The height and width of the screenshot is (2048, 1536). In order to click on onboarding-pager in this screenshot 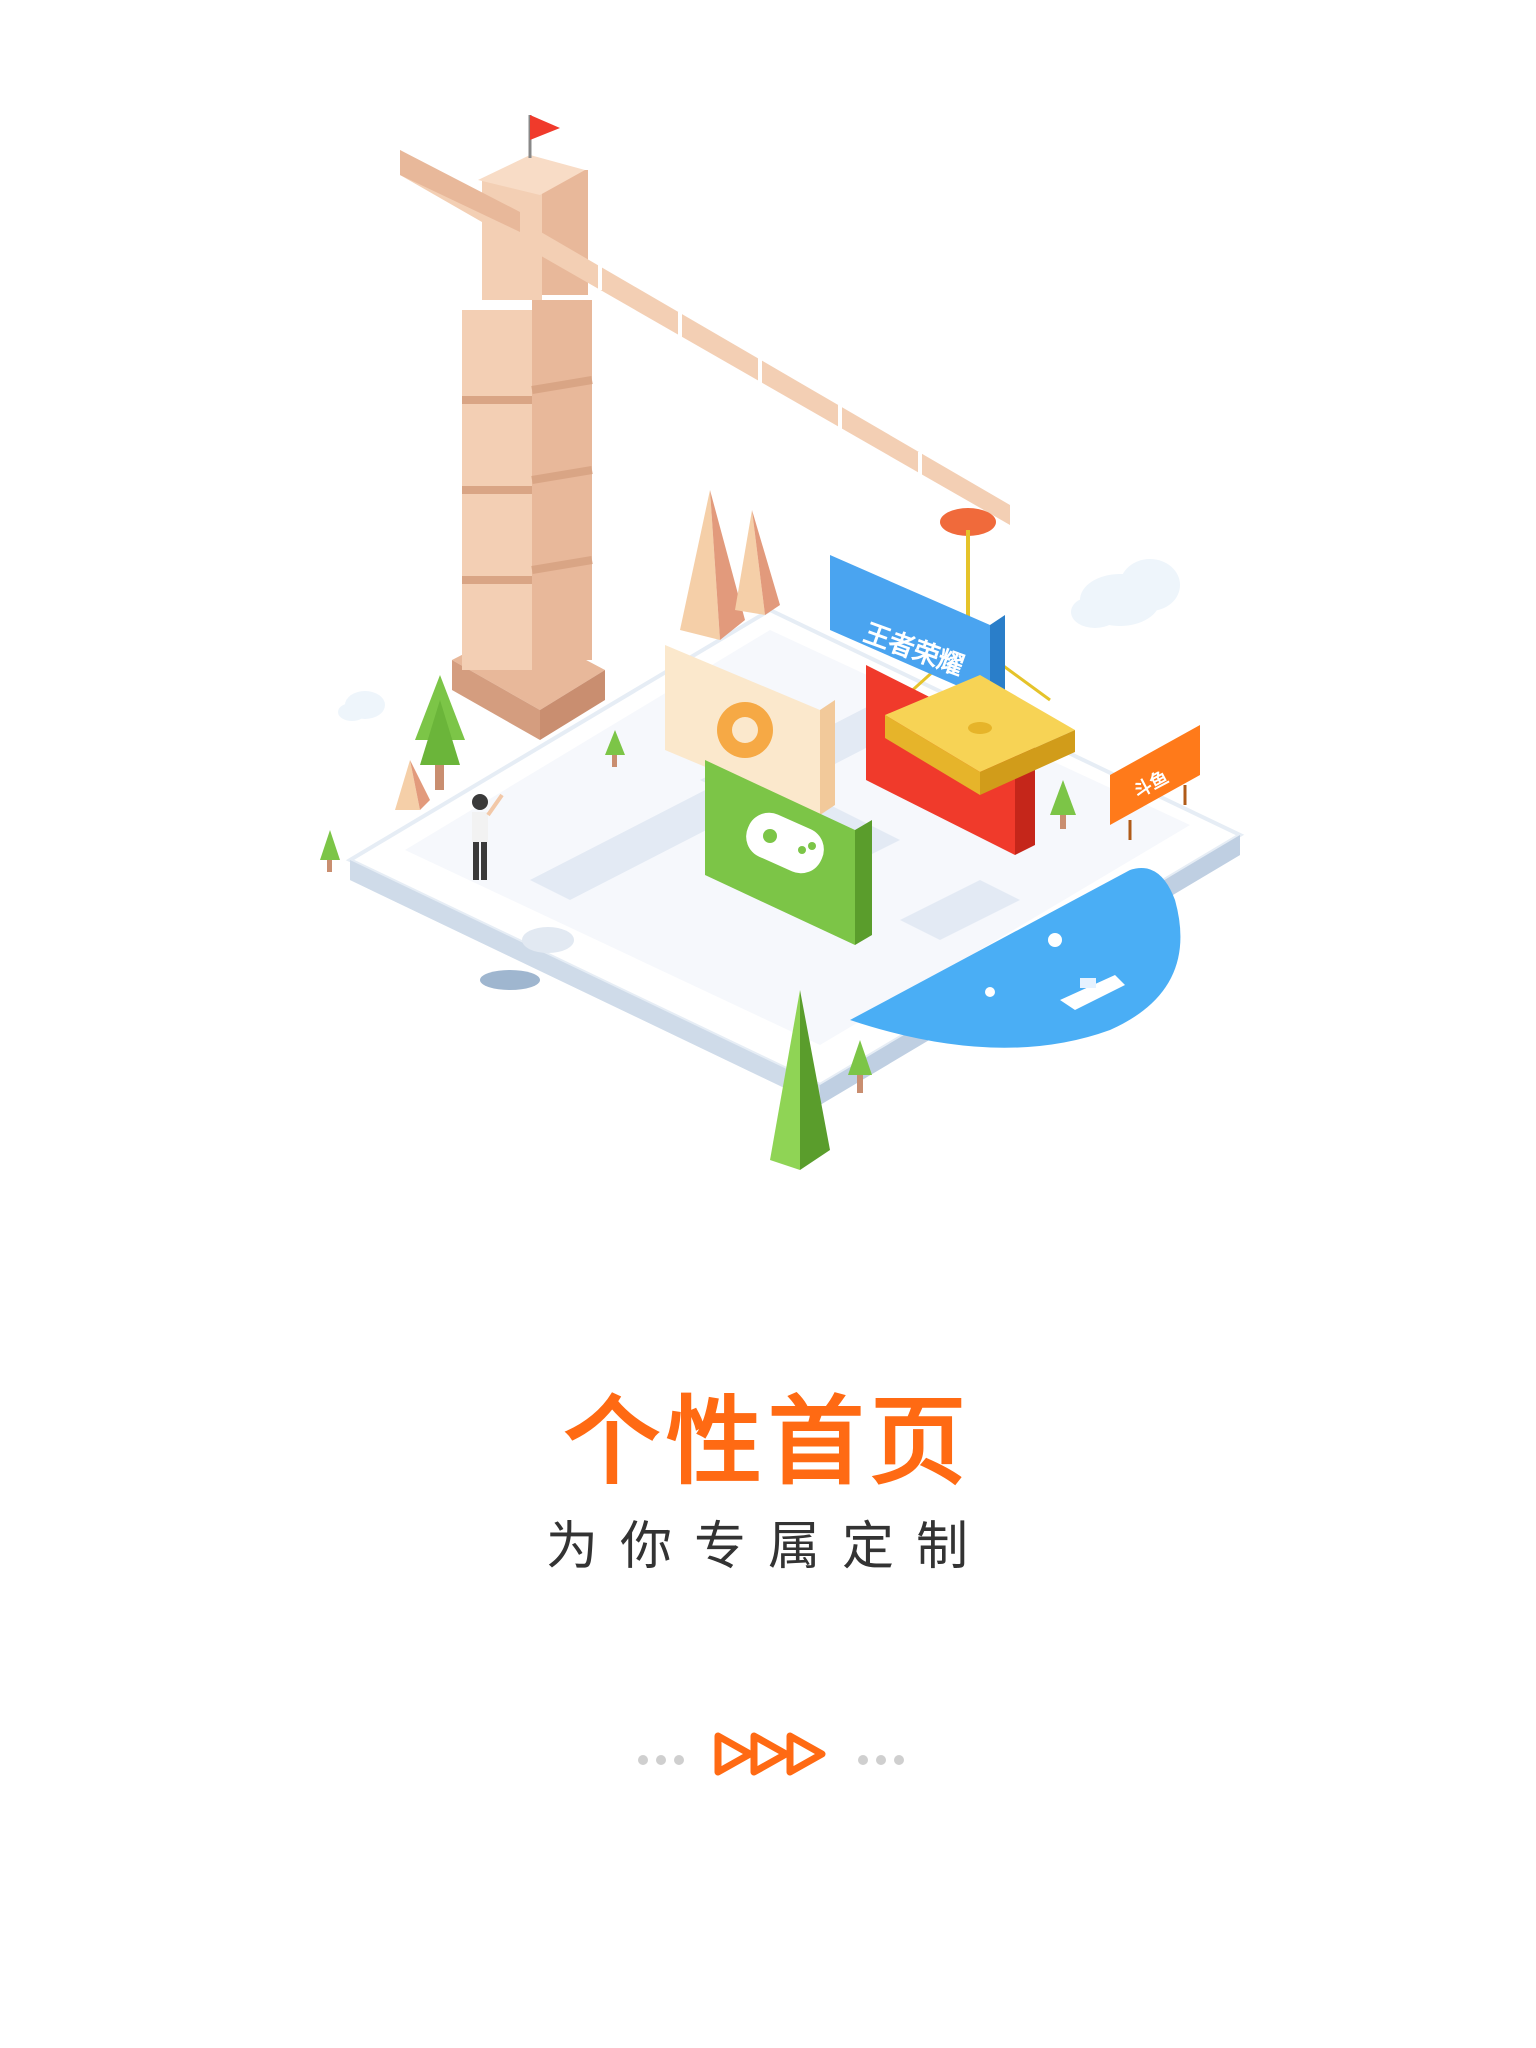, I will do `click(768, 1760)`.